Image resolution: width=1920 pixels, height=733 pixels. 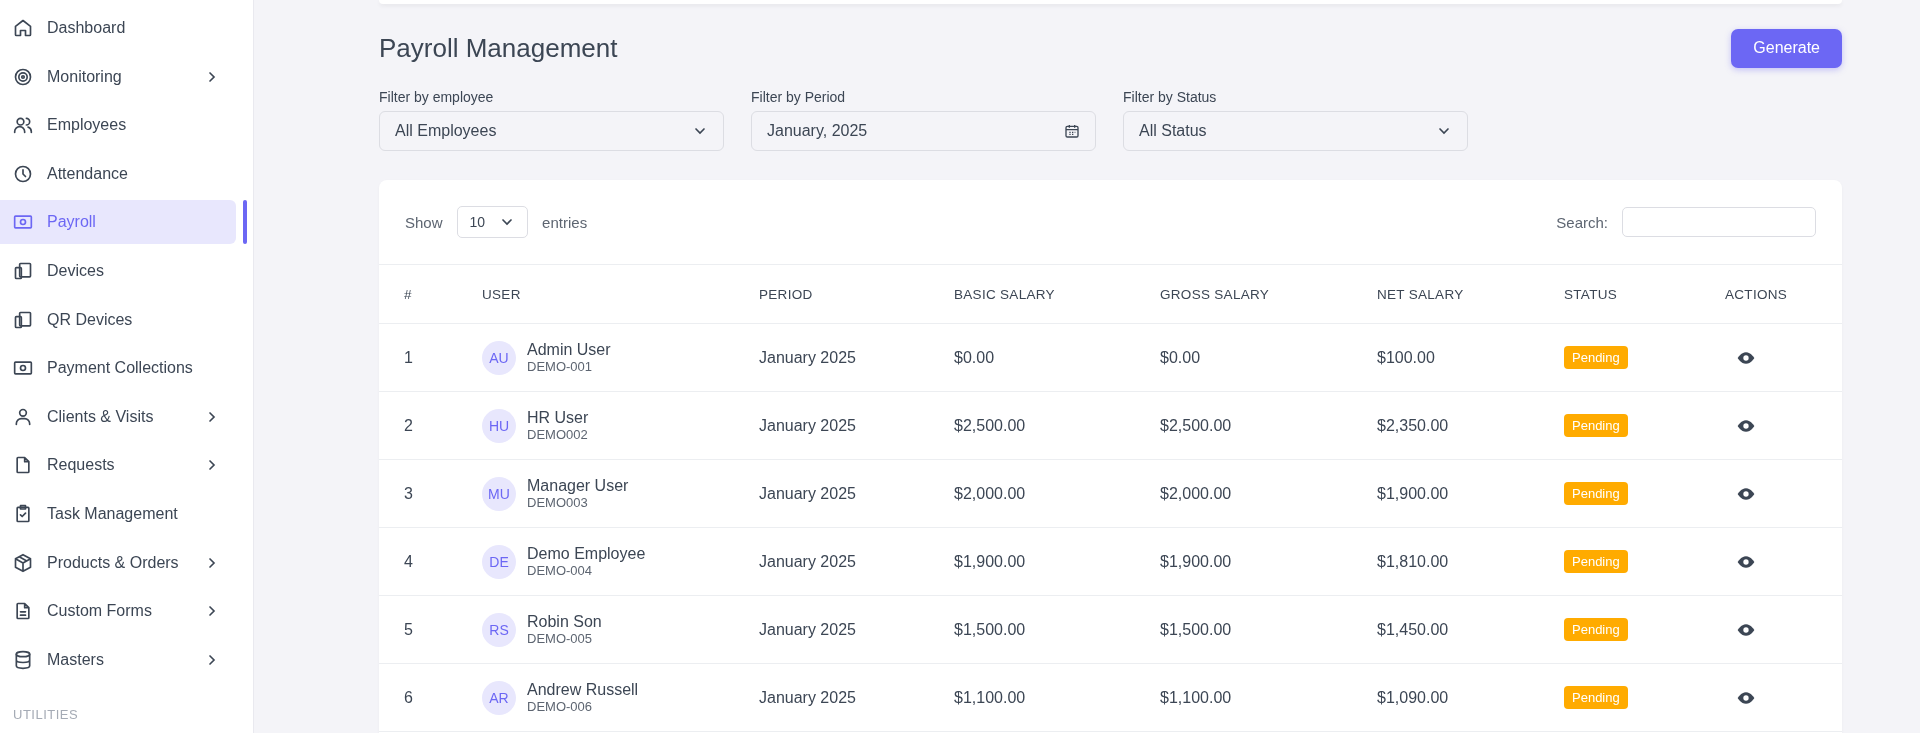 What do you see at coordinates (1413, 425) in the screenshot?
I see `table-cell-text: $2,350.00` at bounding box center [1413, 425].